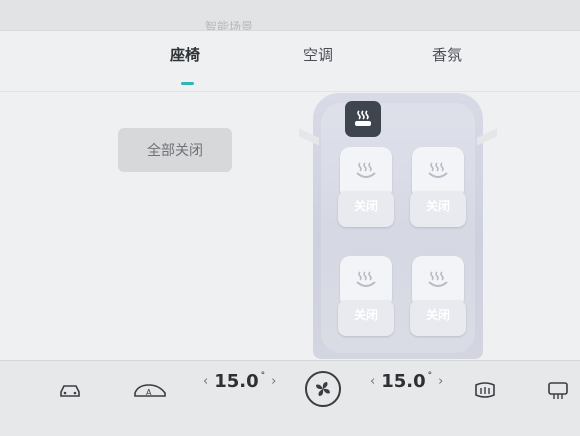 The width and height of the screenshot is (580, 436). What do you see at coordinates (187, 83) in the screenshot?
I see `active-tab-indicator` at bounding box center [187, 83].